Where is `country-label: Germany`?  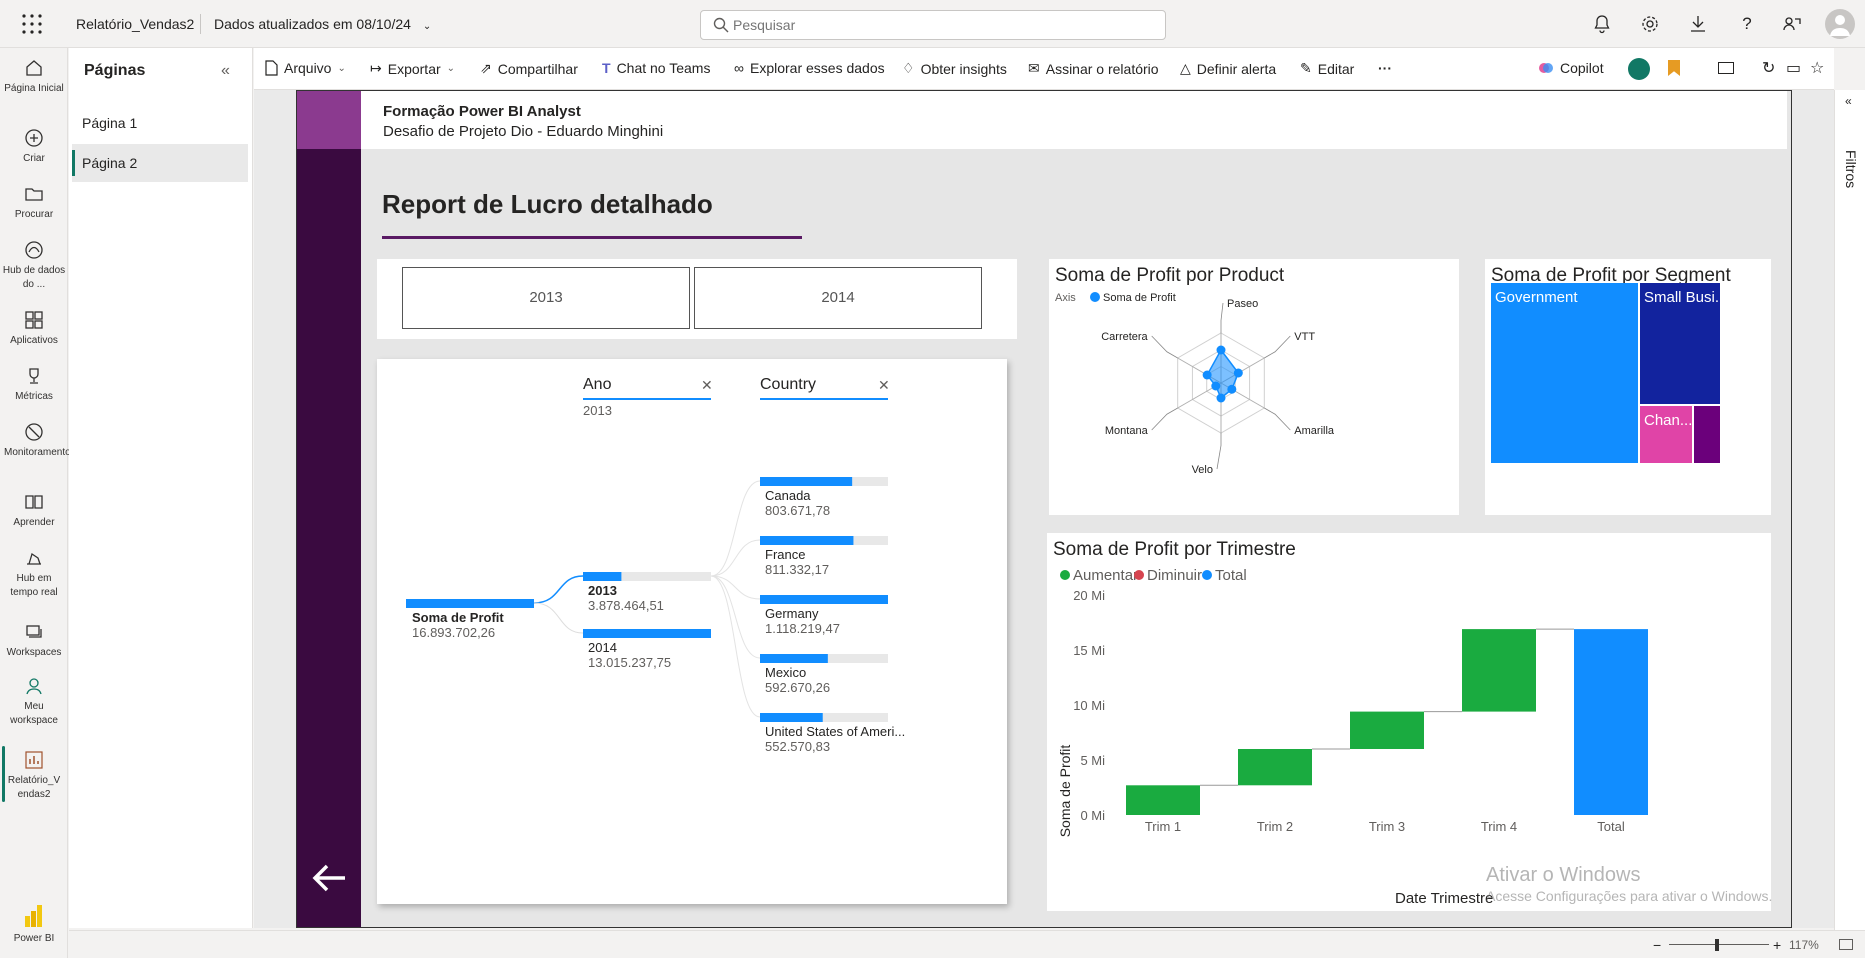
country-label: Germany is located at coordinates (792, 613).